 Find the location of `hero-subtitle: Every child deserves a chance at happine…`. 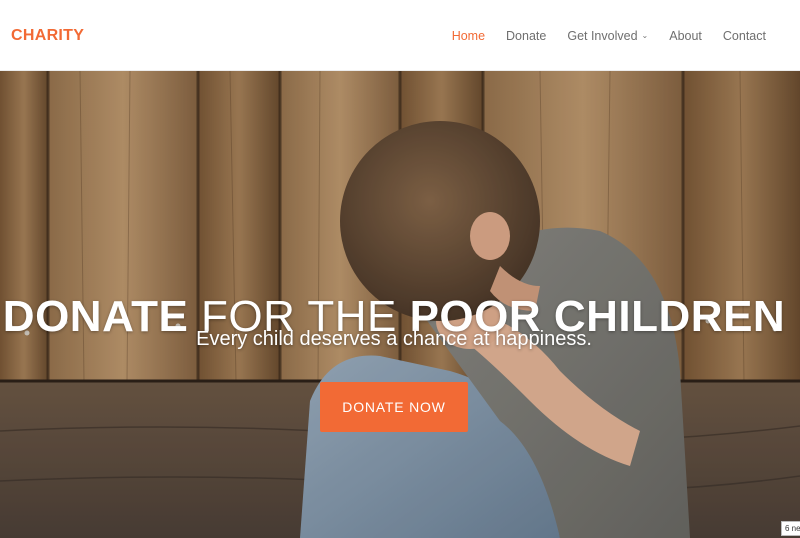

hero-subtitle: Every child deserves a chance at happine… is located at coordinates (394, 339).